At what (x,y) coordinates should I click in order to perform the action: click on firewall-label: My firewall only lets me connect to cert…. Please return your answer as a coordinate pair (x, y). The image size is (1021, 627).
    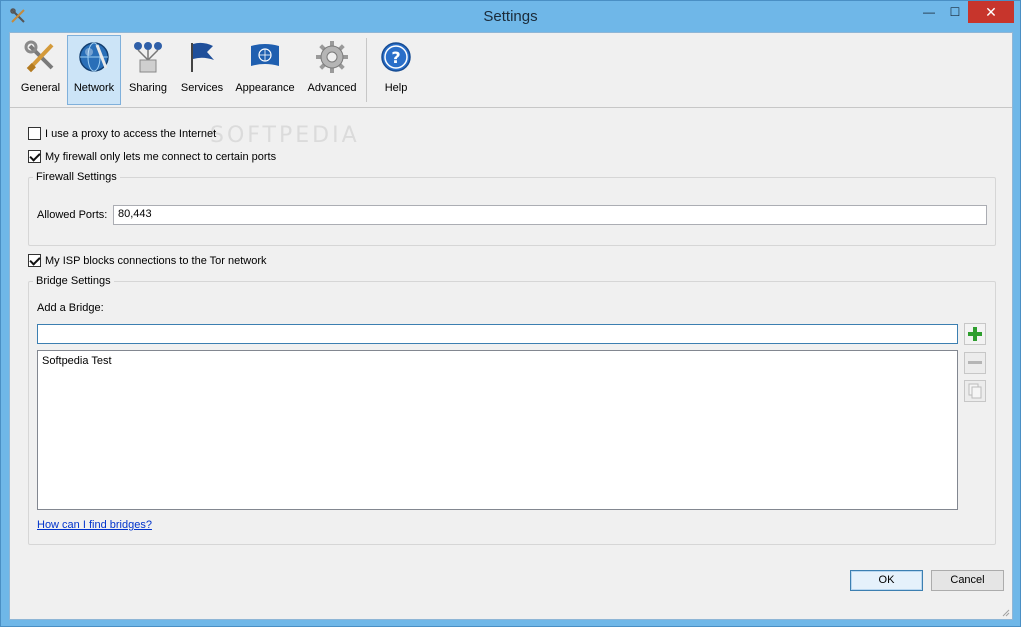
    Looking at the image, I should click on (161, 157).